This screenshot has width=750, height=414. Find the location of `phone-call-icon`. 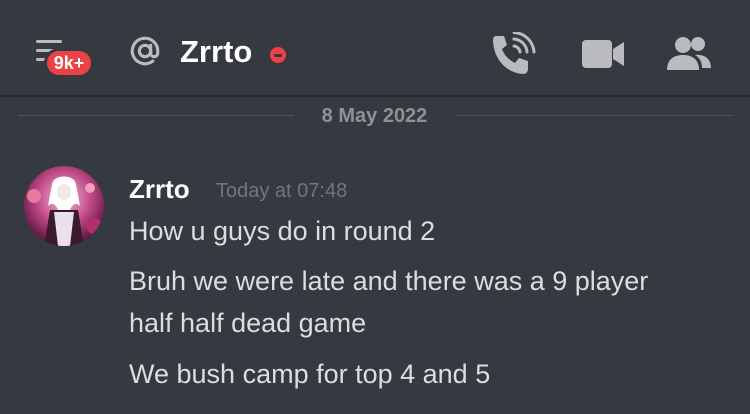

phone-call-icon is located at coordinates (513, 54).